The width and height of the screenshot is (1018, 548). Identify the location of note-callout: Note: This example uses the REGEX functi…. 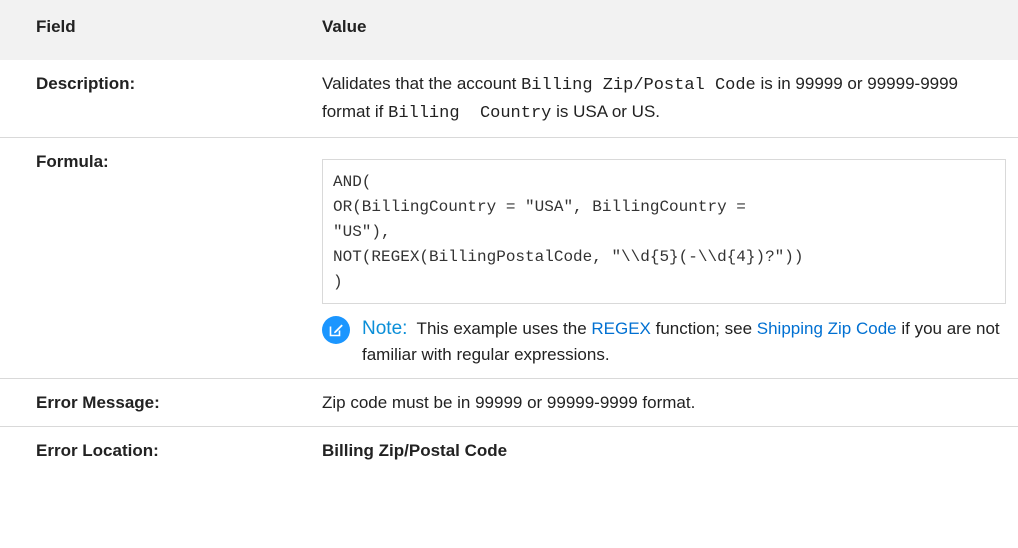
(664, 342).